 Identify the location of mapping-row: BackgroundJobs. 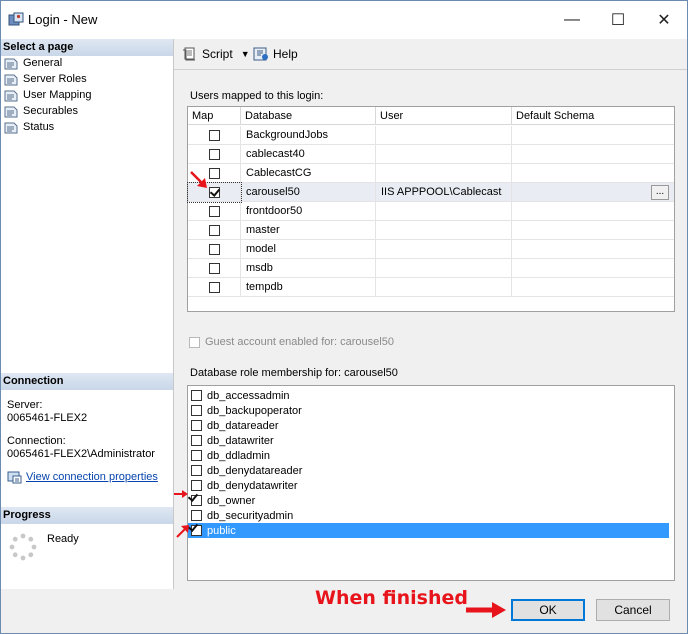
(431, 135).